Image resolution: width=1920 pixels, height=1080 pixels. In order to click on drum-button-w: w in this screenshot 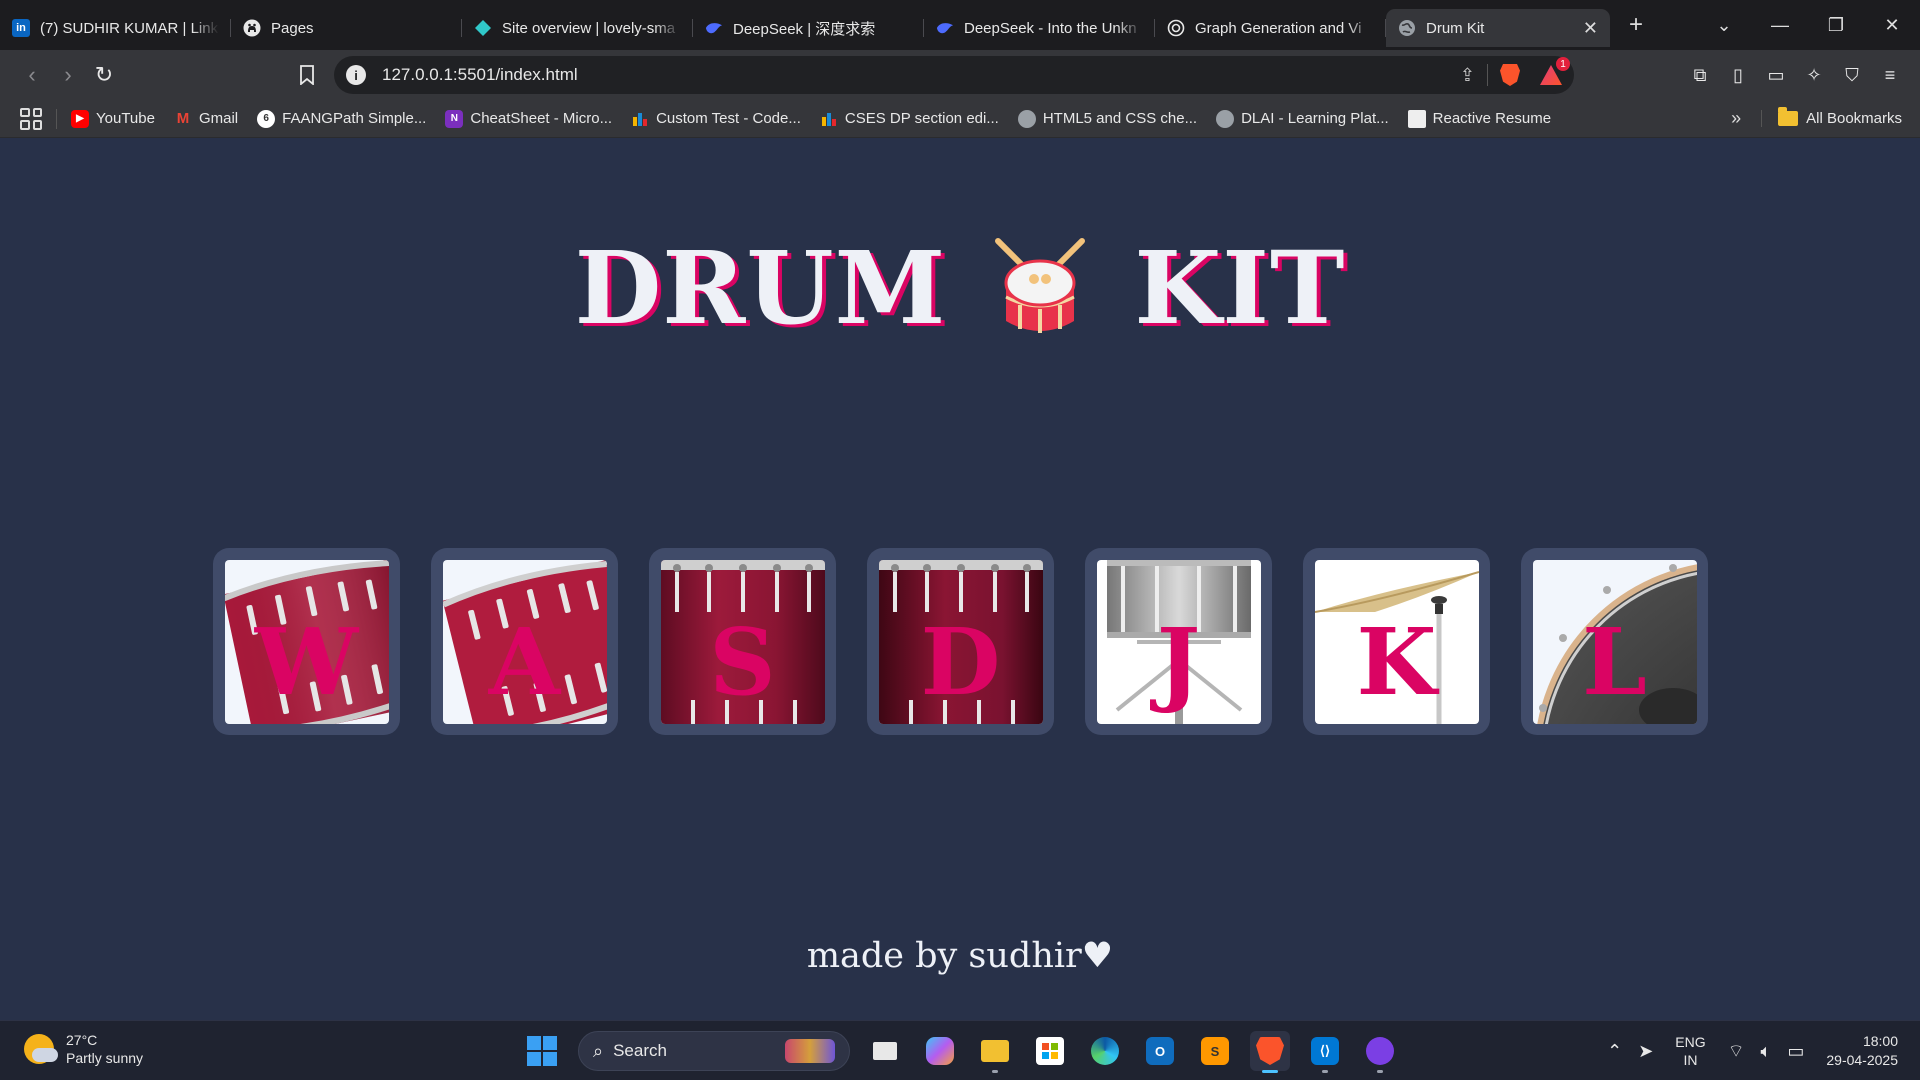, I will do `click(306, 641)`.